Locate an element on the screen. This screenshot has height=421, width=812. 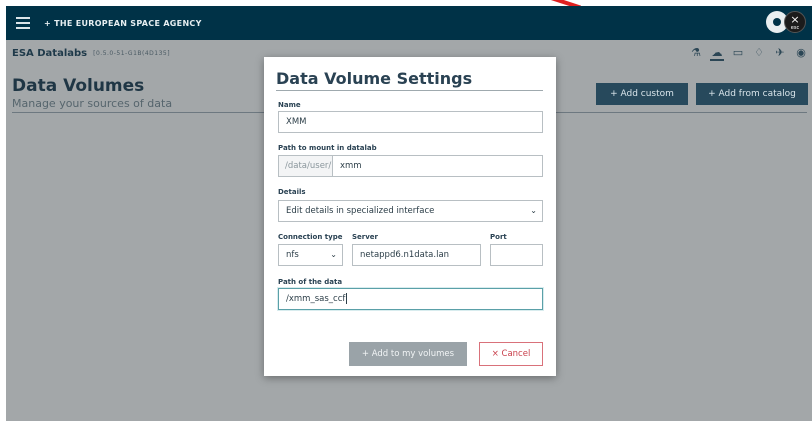
page-subtitle: Manage your sources of data is located at coordinates (92, 103).